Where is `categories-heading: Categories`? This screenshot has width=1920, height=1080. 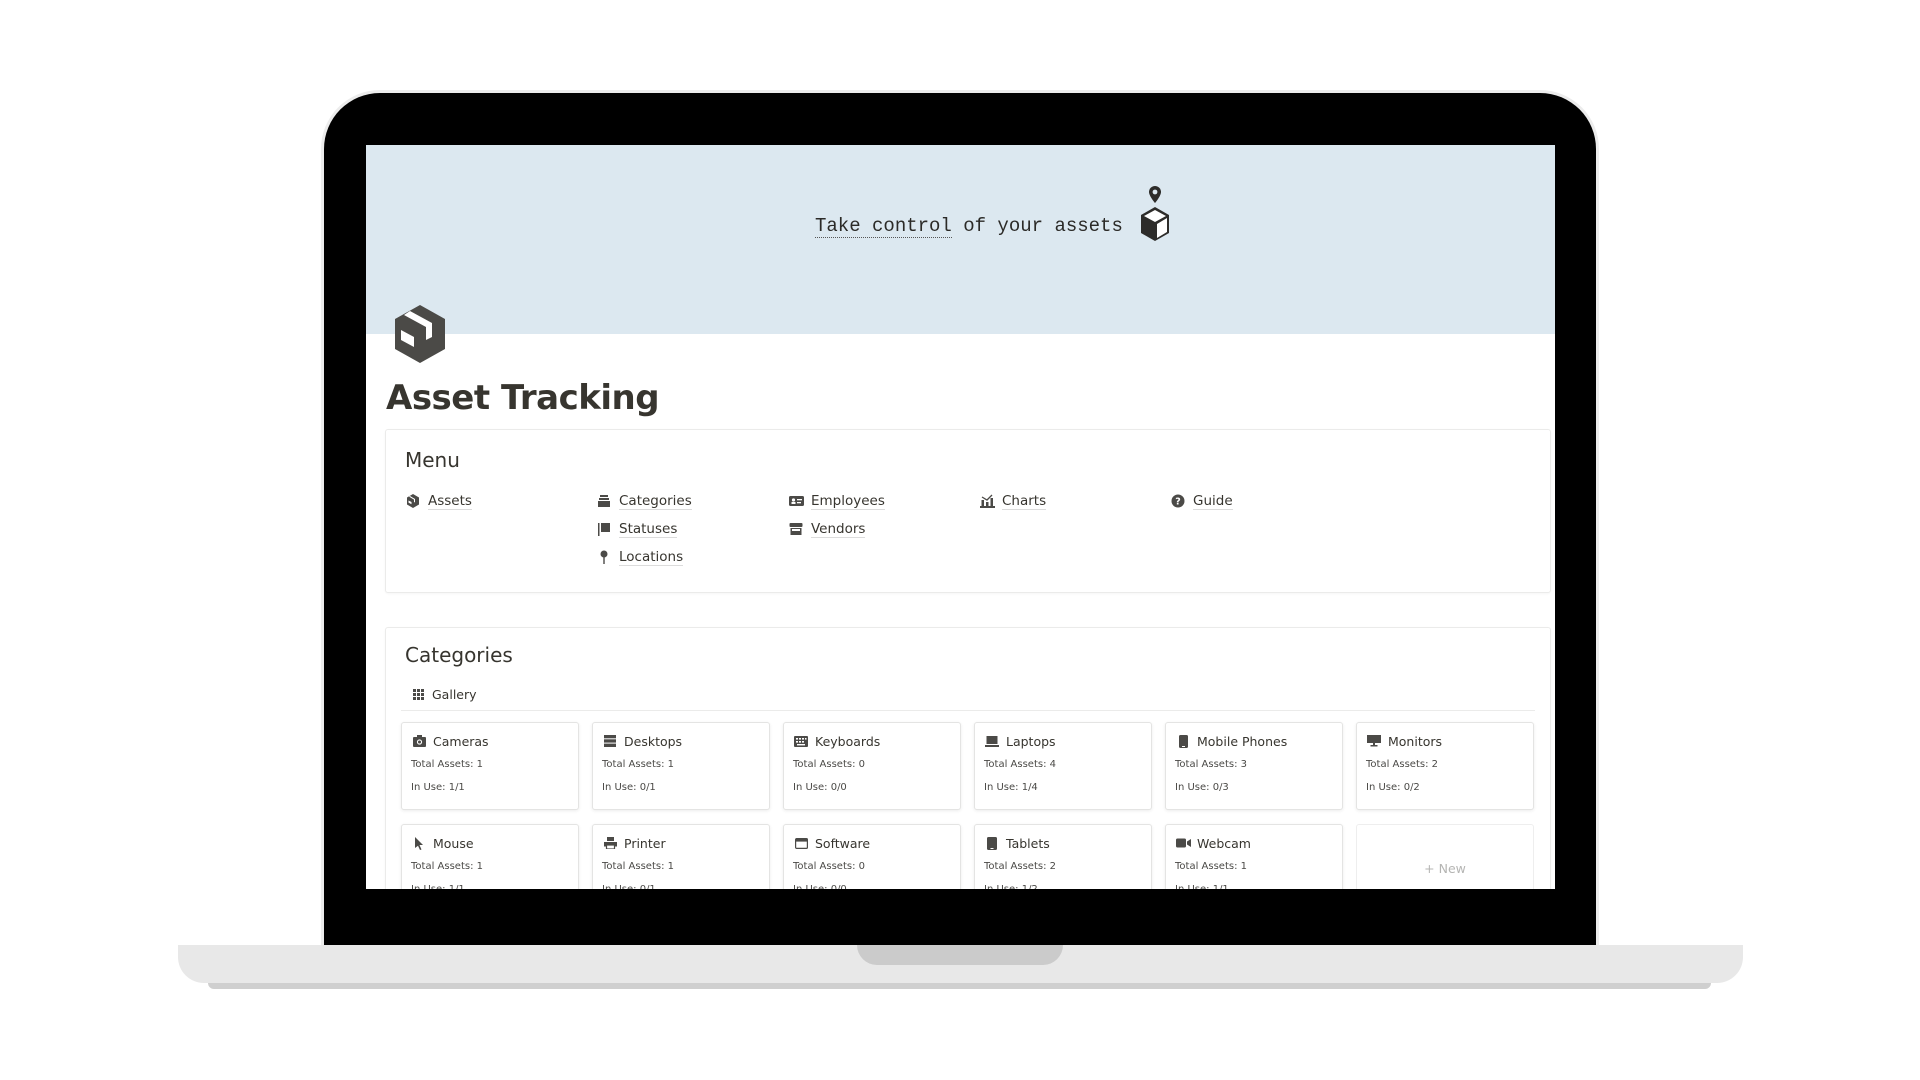 categories-heading: Categories is located at coordinates (459, 655).